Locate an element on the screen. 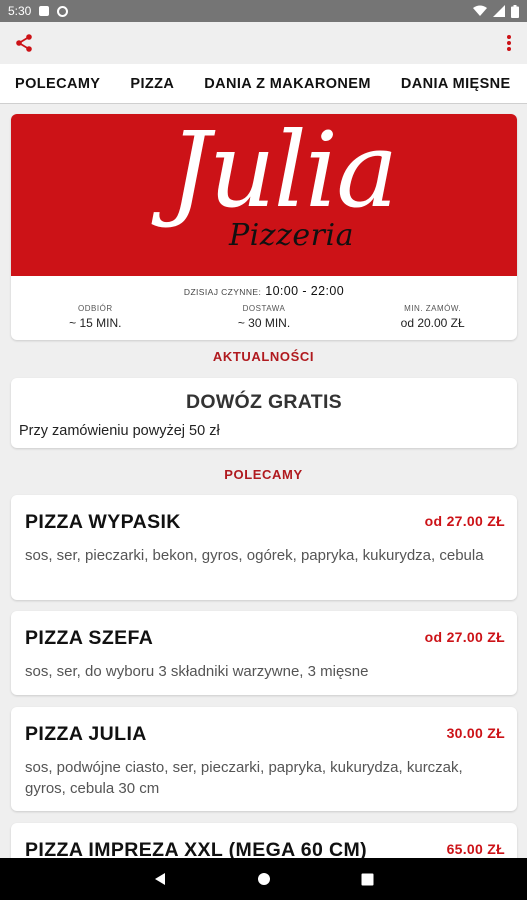 The image size is (527, 900). menu-item: PIZZA IMPREZA XXL (MEGA 60 CM) 65.00 ZŁ is located at coordinates (264, 840).